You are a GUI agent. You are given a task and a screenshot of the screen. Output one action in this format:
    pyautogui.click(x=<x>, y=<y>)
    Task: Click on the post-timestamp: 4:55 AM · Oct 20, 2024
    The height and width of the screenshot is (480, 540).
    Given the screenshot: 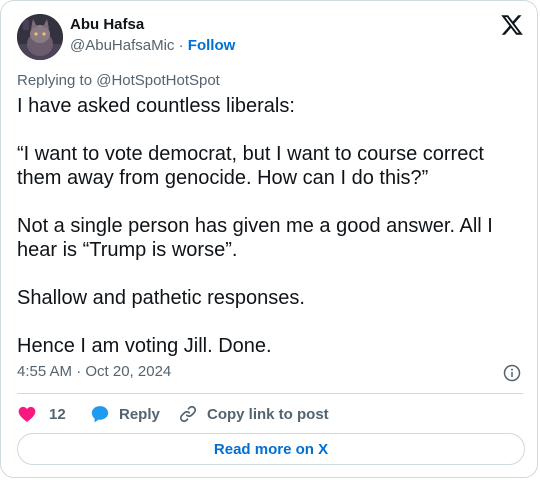 What is the action you would take?
    pyautogui.click(x=94, y=372)
    